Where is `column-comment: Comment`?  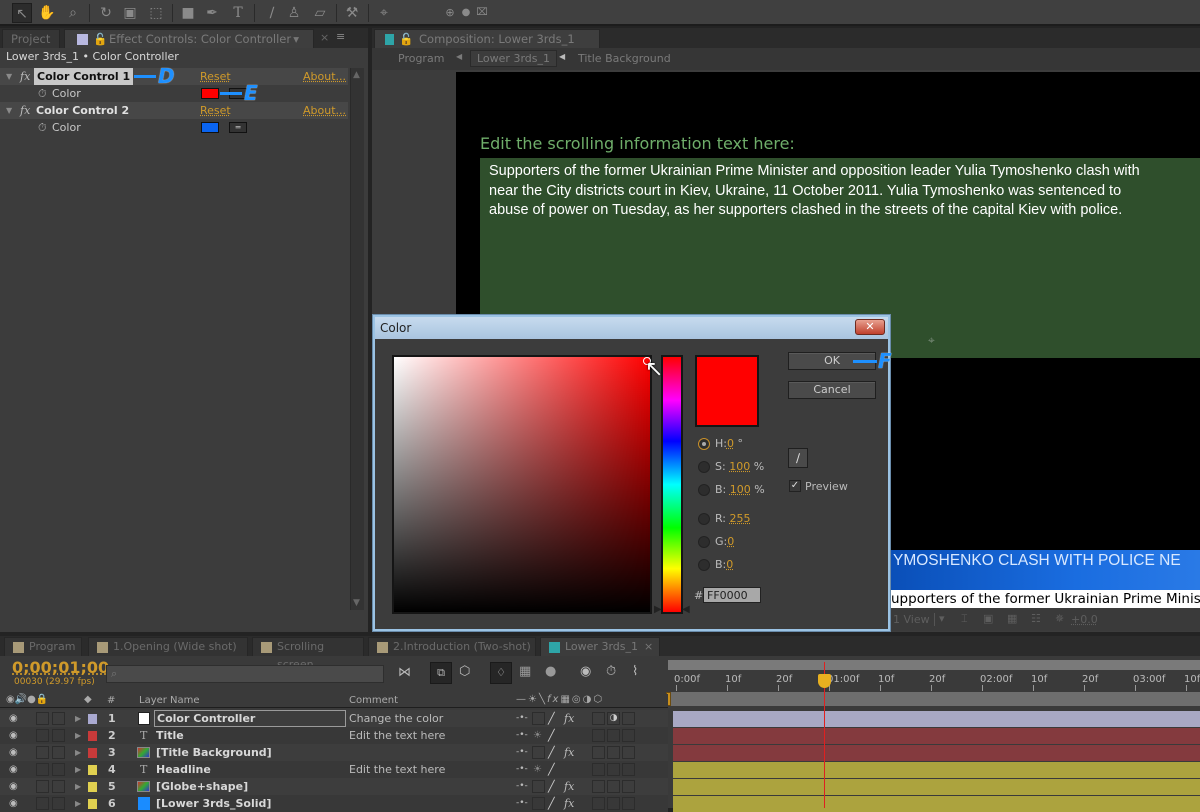 column-comment: Comment is located at coordinates (373, 700).